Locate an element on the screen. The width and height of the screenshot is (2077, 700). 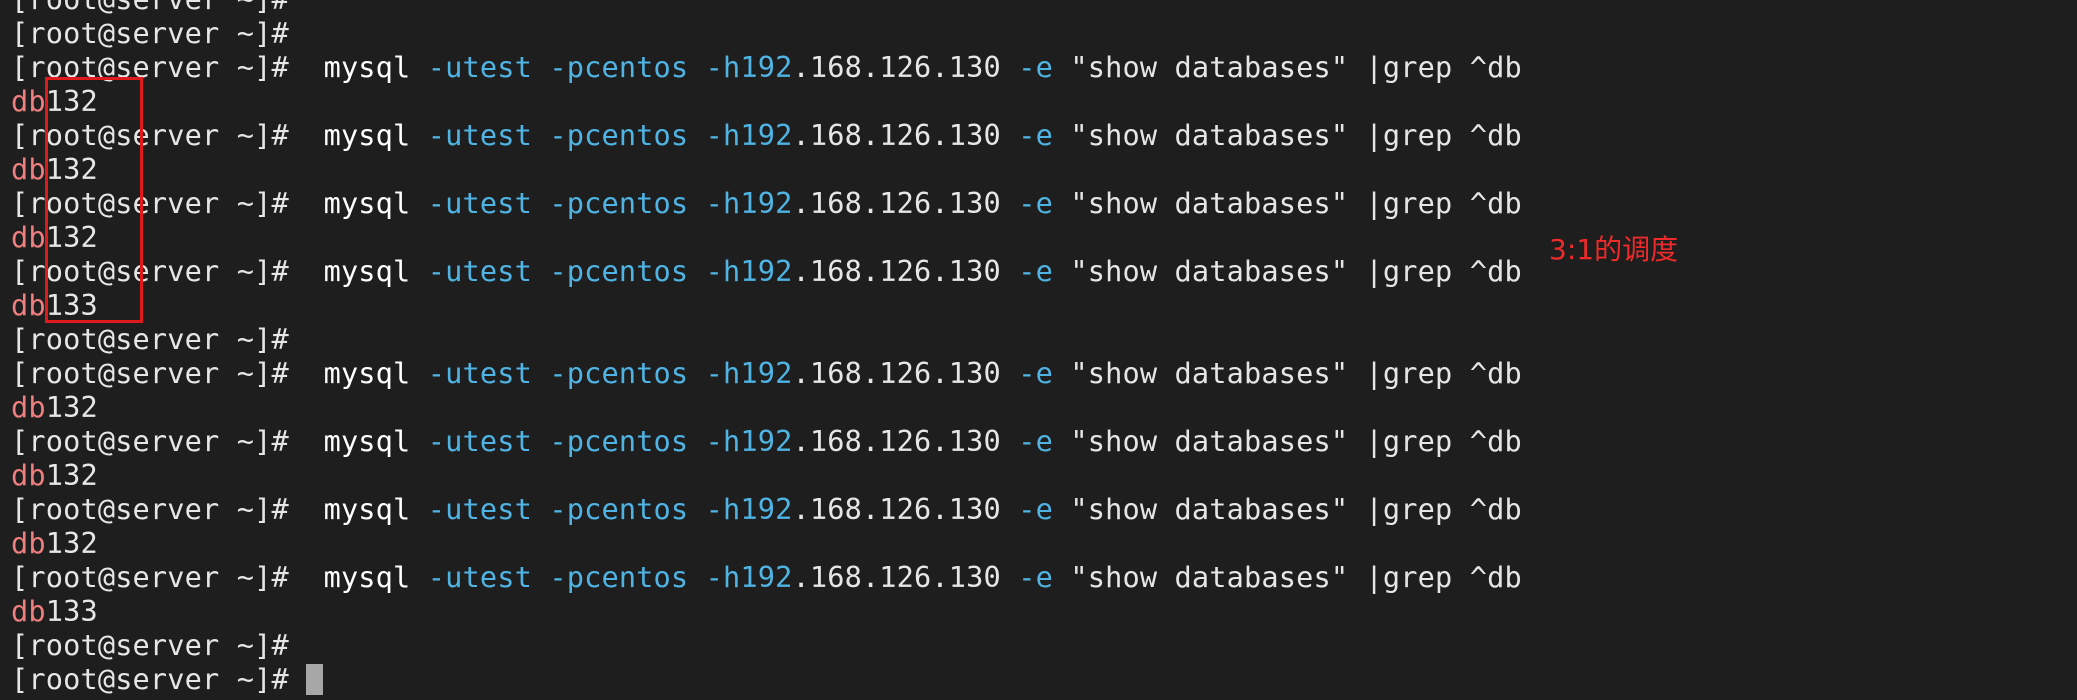
highlight-box is located at coordinates (94, 200).